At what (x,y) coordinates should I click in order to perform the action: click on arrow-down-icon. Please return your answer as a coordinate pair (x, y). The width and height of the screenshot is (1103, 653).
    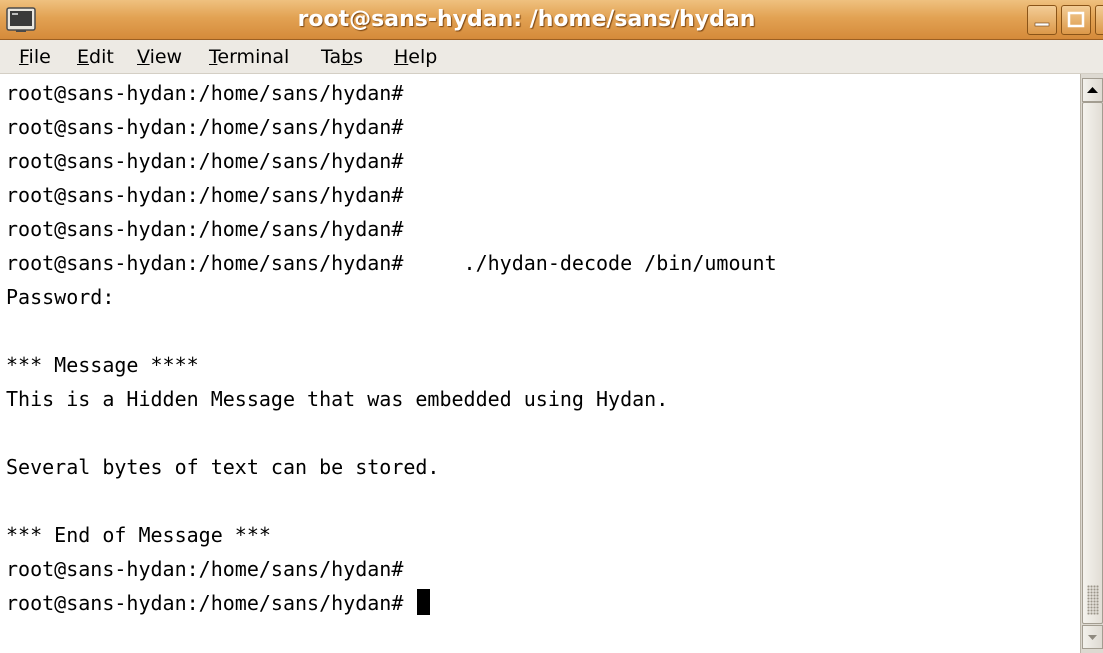
    Looking at the image, I should click on (1092, 637).